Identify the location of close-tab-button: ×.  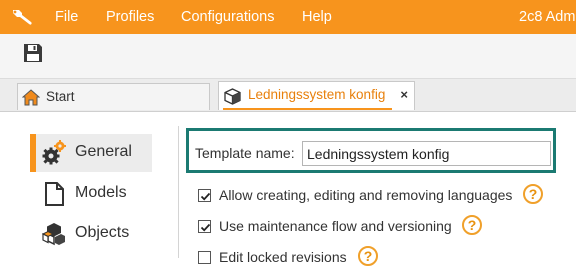
(404, 94).